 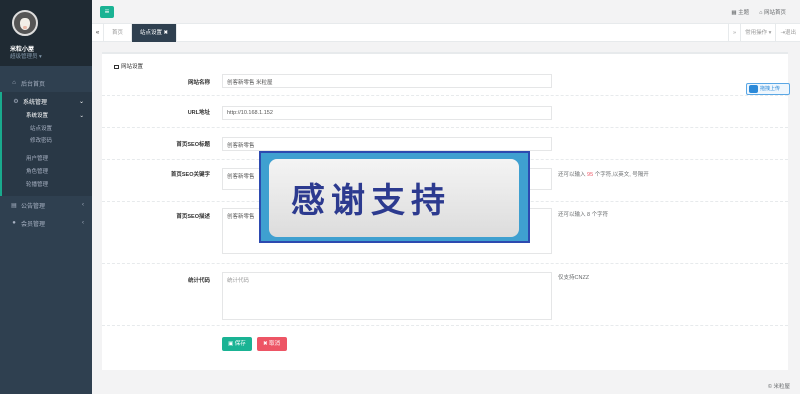 I want to click on sidebar-item-roles: 角色管理, so click(x=47, y=172).